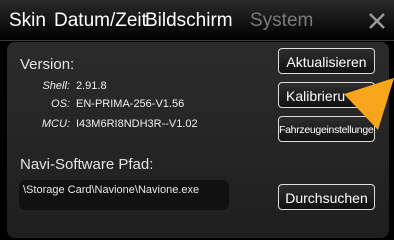  What do you see at coordinates (111, 190) in the screenshot?
I see `navi-path-value: \Storage Card\Navione\Navione.exe` at bounding box center [111, 190].